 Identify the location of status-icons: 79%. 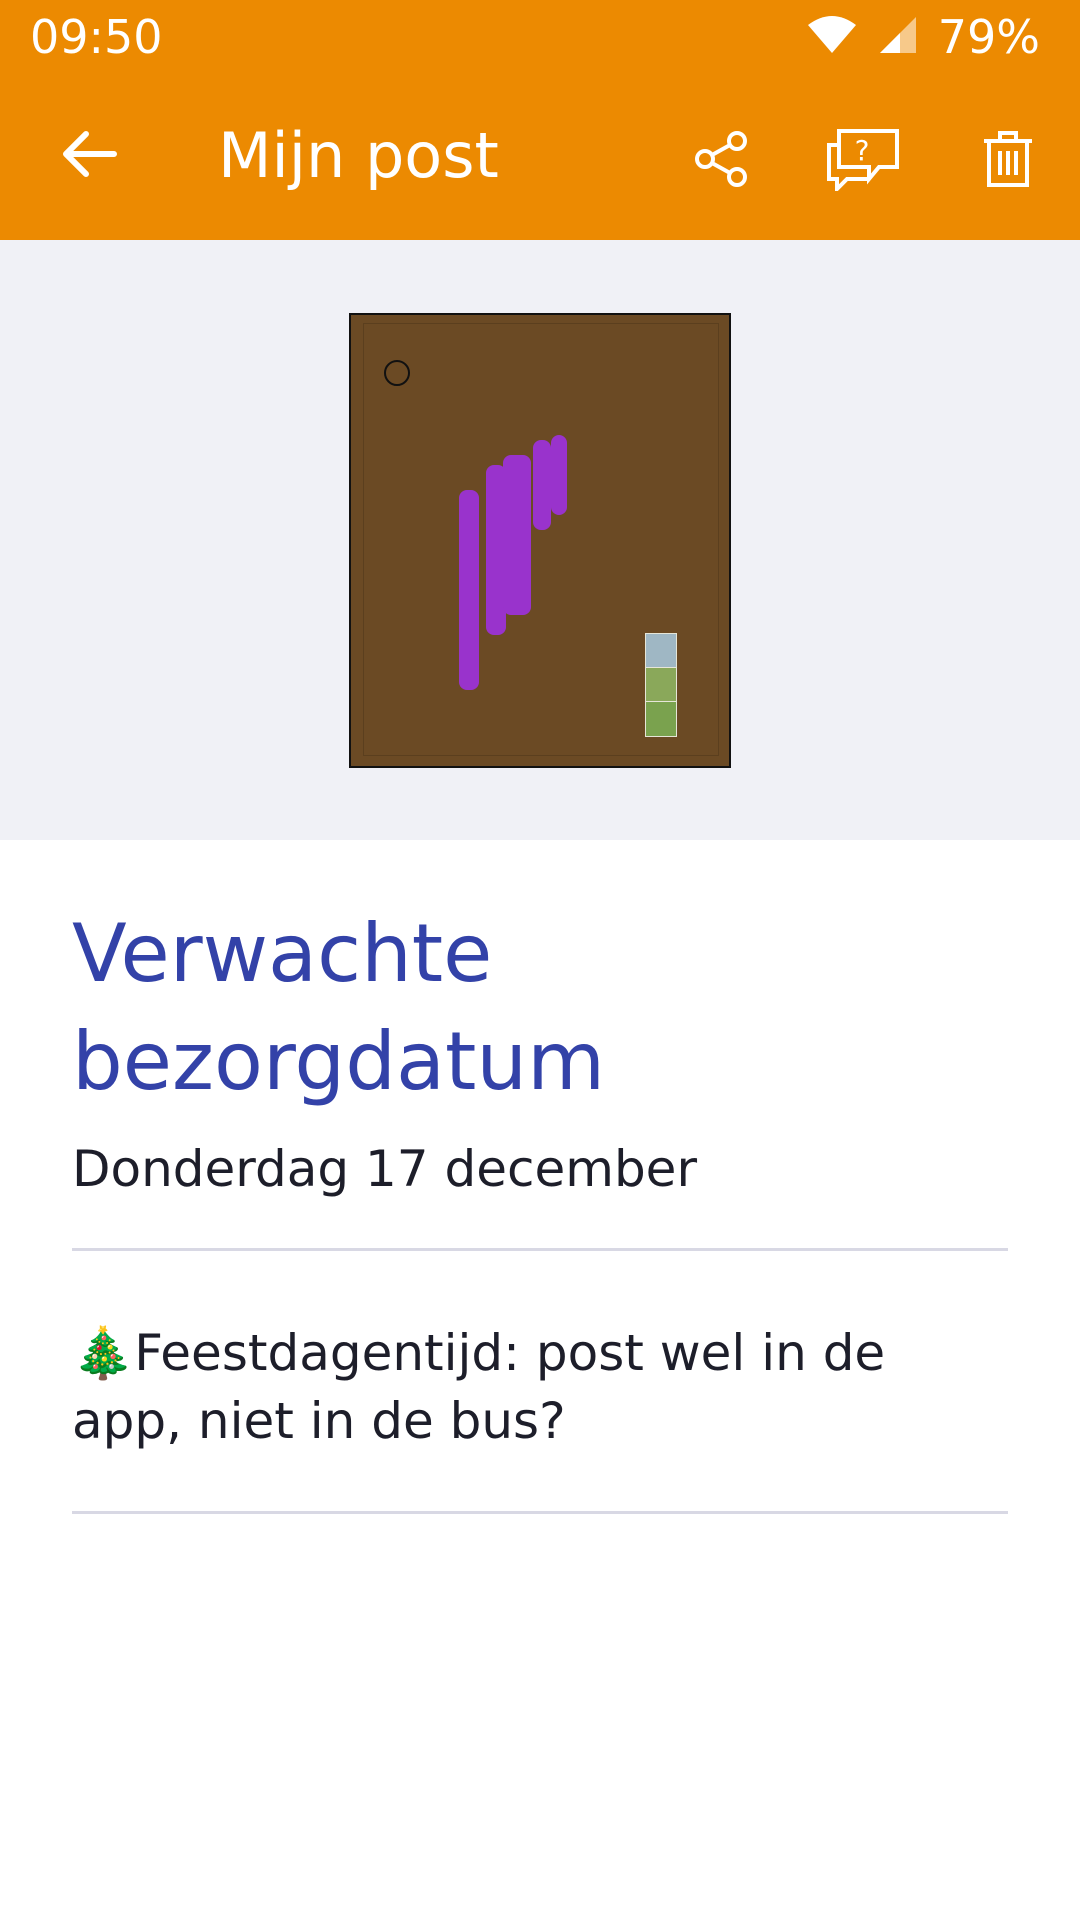
(923, 37).